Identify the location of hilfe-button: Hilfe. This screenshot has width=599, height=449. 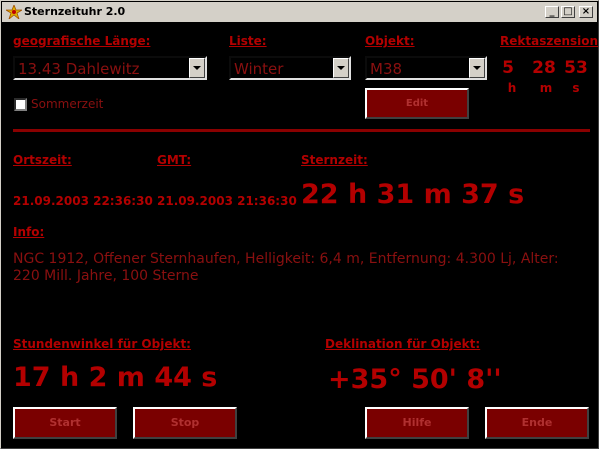
(417, 423).